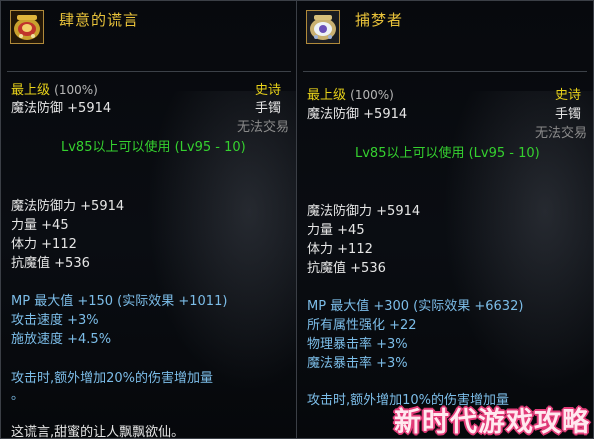  I want to click on flavor-text: 这谎言,甜蜜的让人飘飘欲仙。, so click(98, 432).